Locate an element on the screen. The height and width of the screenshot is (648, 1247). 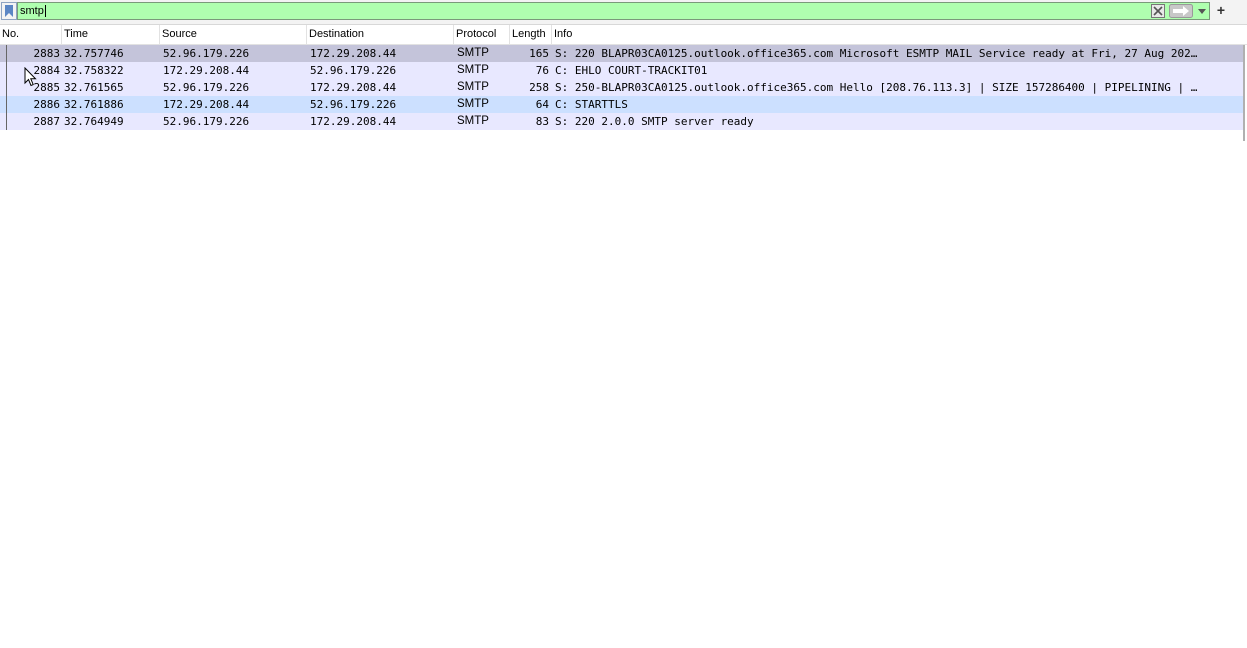
mouse-pointer-icon is located at coordinates (30, 77).